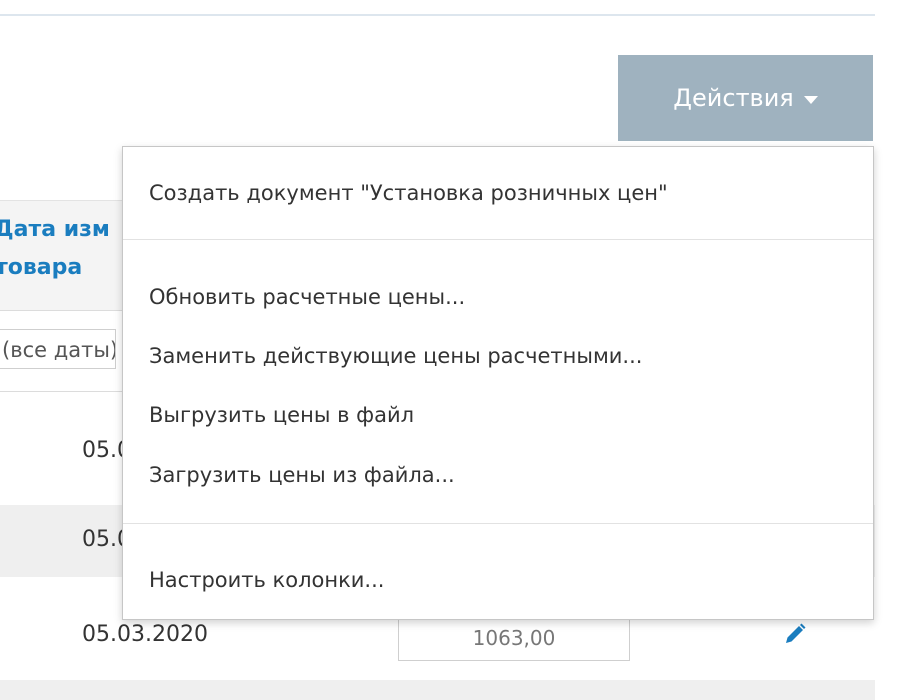 Image resolution: width=900 pixels, height=700 pixels. I want to click on menu-item-export-prices-to-file: Выгрузить цены в файл, so click(281, 415).